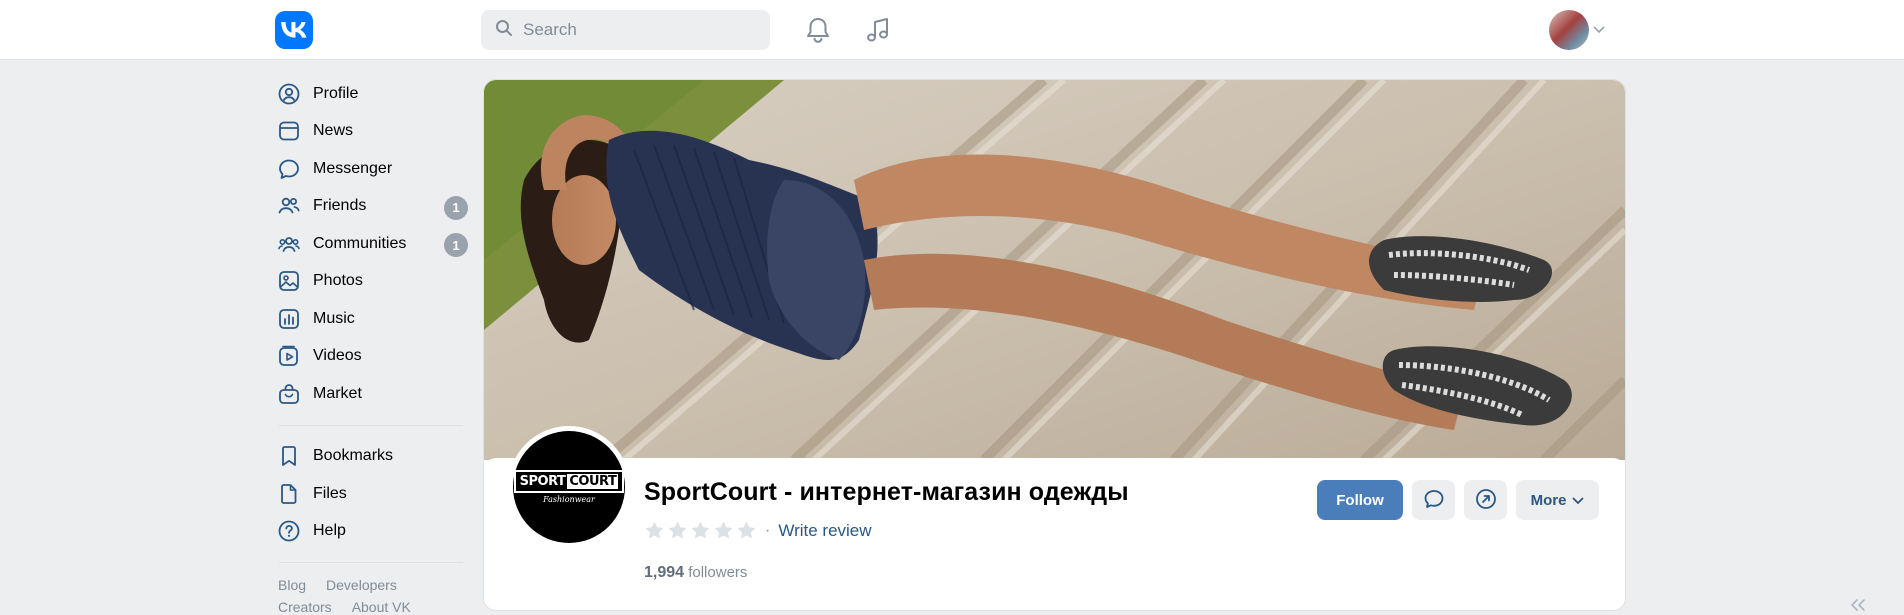  Describe the element at coordinates (375, 532) in the screenshot. I see `sidebar-item-help: Help` at that location.